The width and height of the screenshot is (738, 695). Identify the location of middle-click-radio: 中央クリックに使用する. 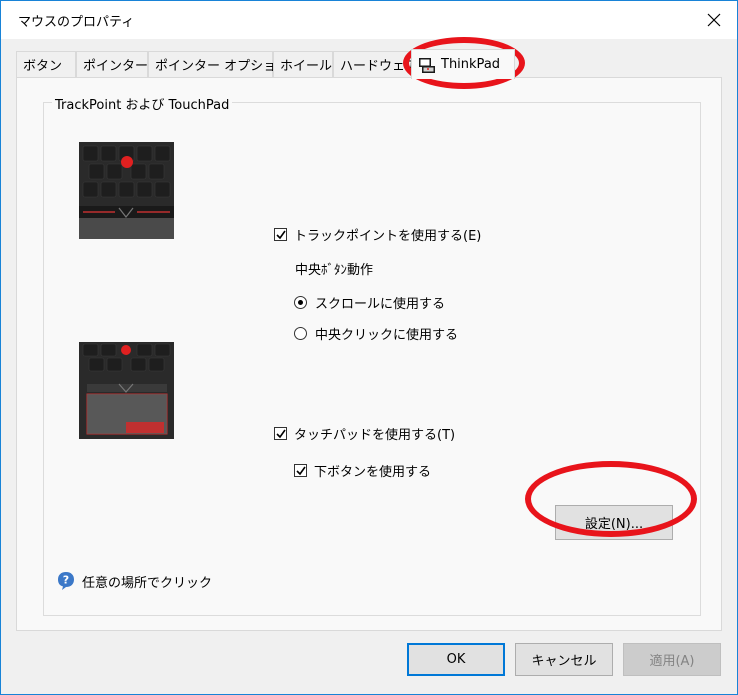
(376, 333).